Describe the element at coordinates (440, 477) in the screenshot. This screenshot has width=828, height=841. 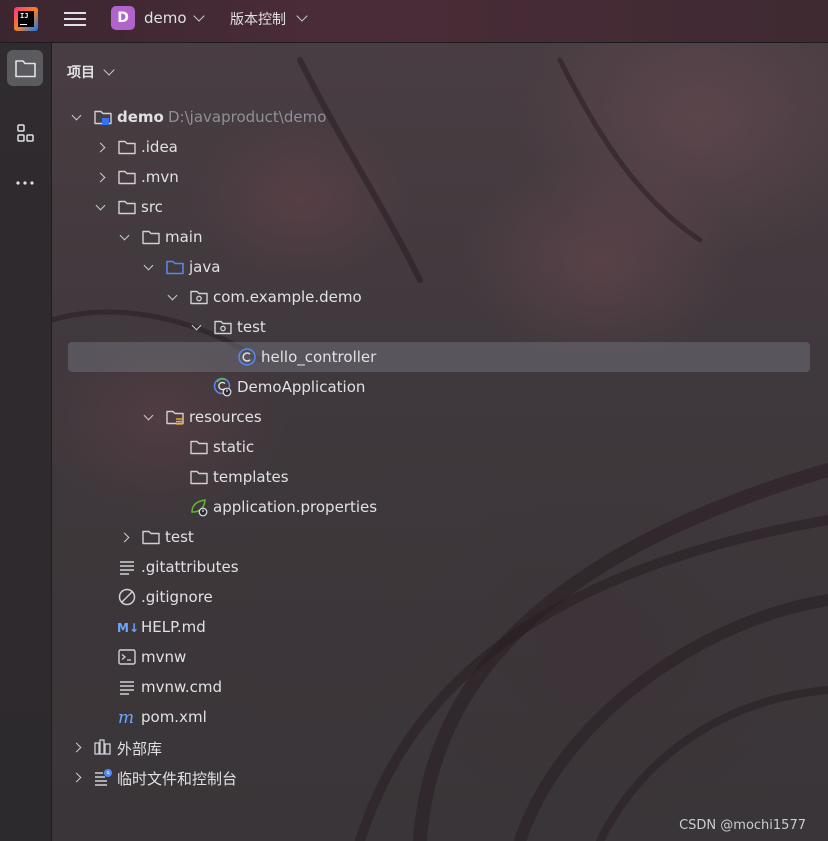
I see `tree-row: templates` at that location.